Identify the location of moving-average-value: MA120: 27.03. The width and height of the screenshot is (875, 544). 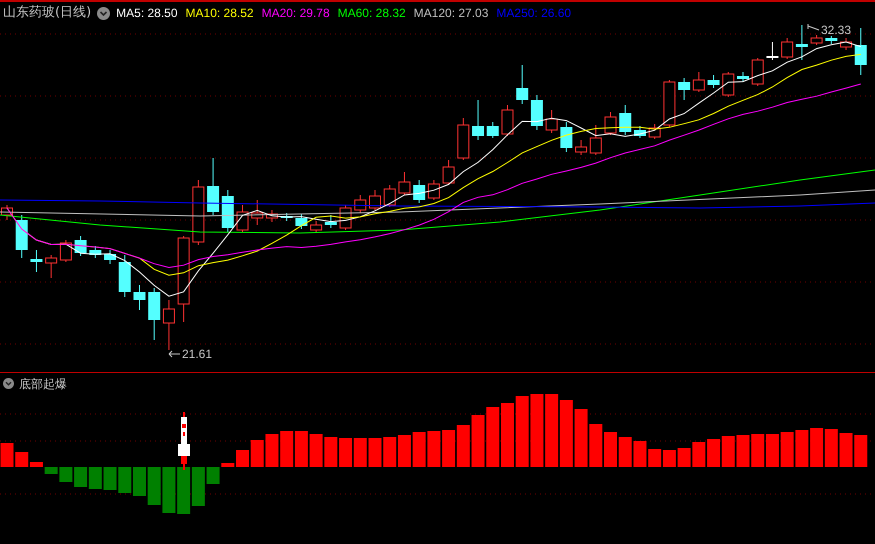
(451, 13).